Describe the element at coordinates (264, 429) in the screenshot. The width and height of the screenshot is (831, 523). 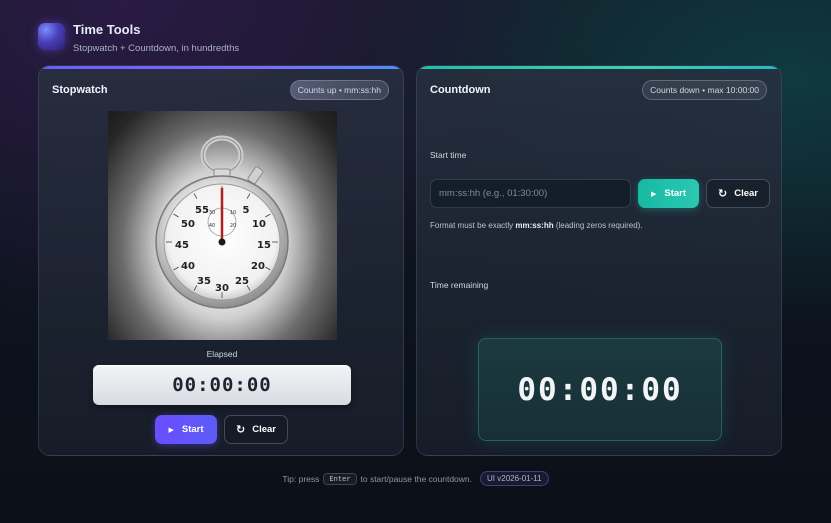
I see `stopwatch-clear-label: Clear` at that location.